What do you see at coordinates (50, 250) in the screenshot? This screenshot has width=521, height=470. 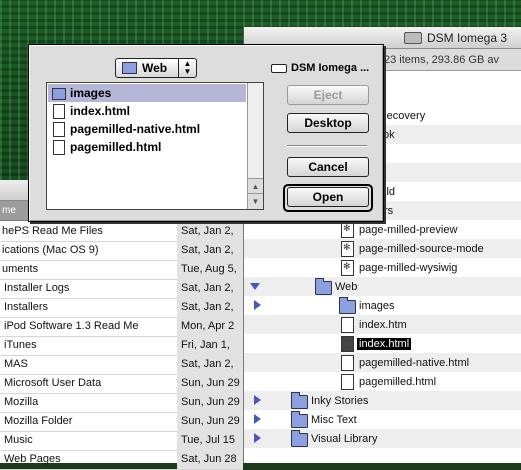 I see `row-name: ications (Mac OS 9)` at bounding box center [50, 250].